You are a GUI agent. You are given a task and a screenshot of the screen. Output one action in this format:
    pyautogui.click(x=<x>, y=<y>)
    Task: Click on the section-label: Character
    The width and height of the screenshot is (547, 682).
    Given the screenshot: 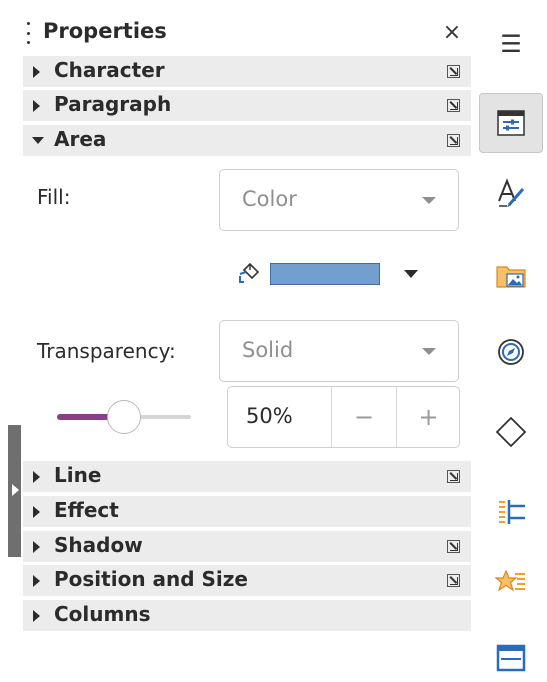 What is the action you would take?
    pyautogui.click(x=109, y=70)
    